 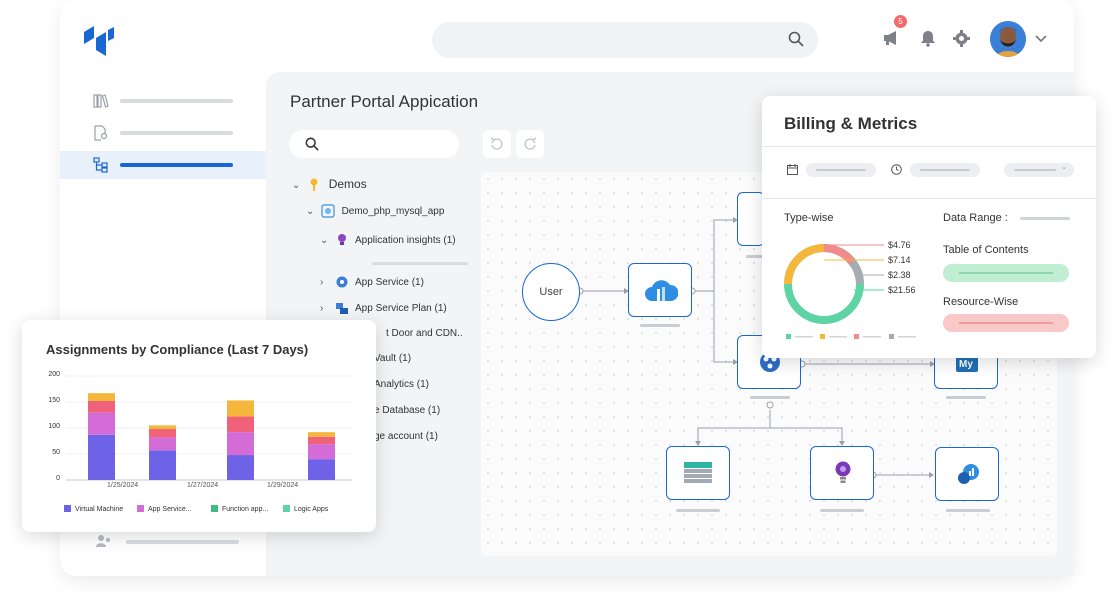 I want to click on clock-icon, so click(x=896, y=169).